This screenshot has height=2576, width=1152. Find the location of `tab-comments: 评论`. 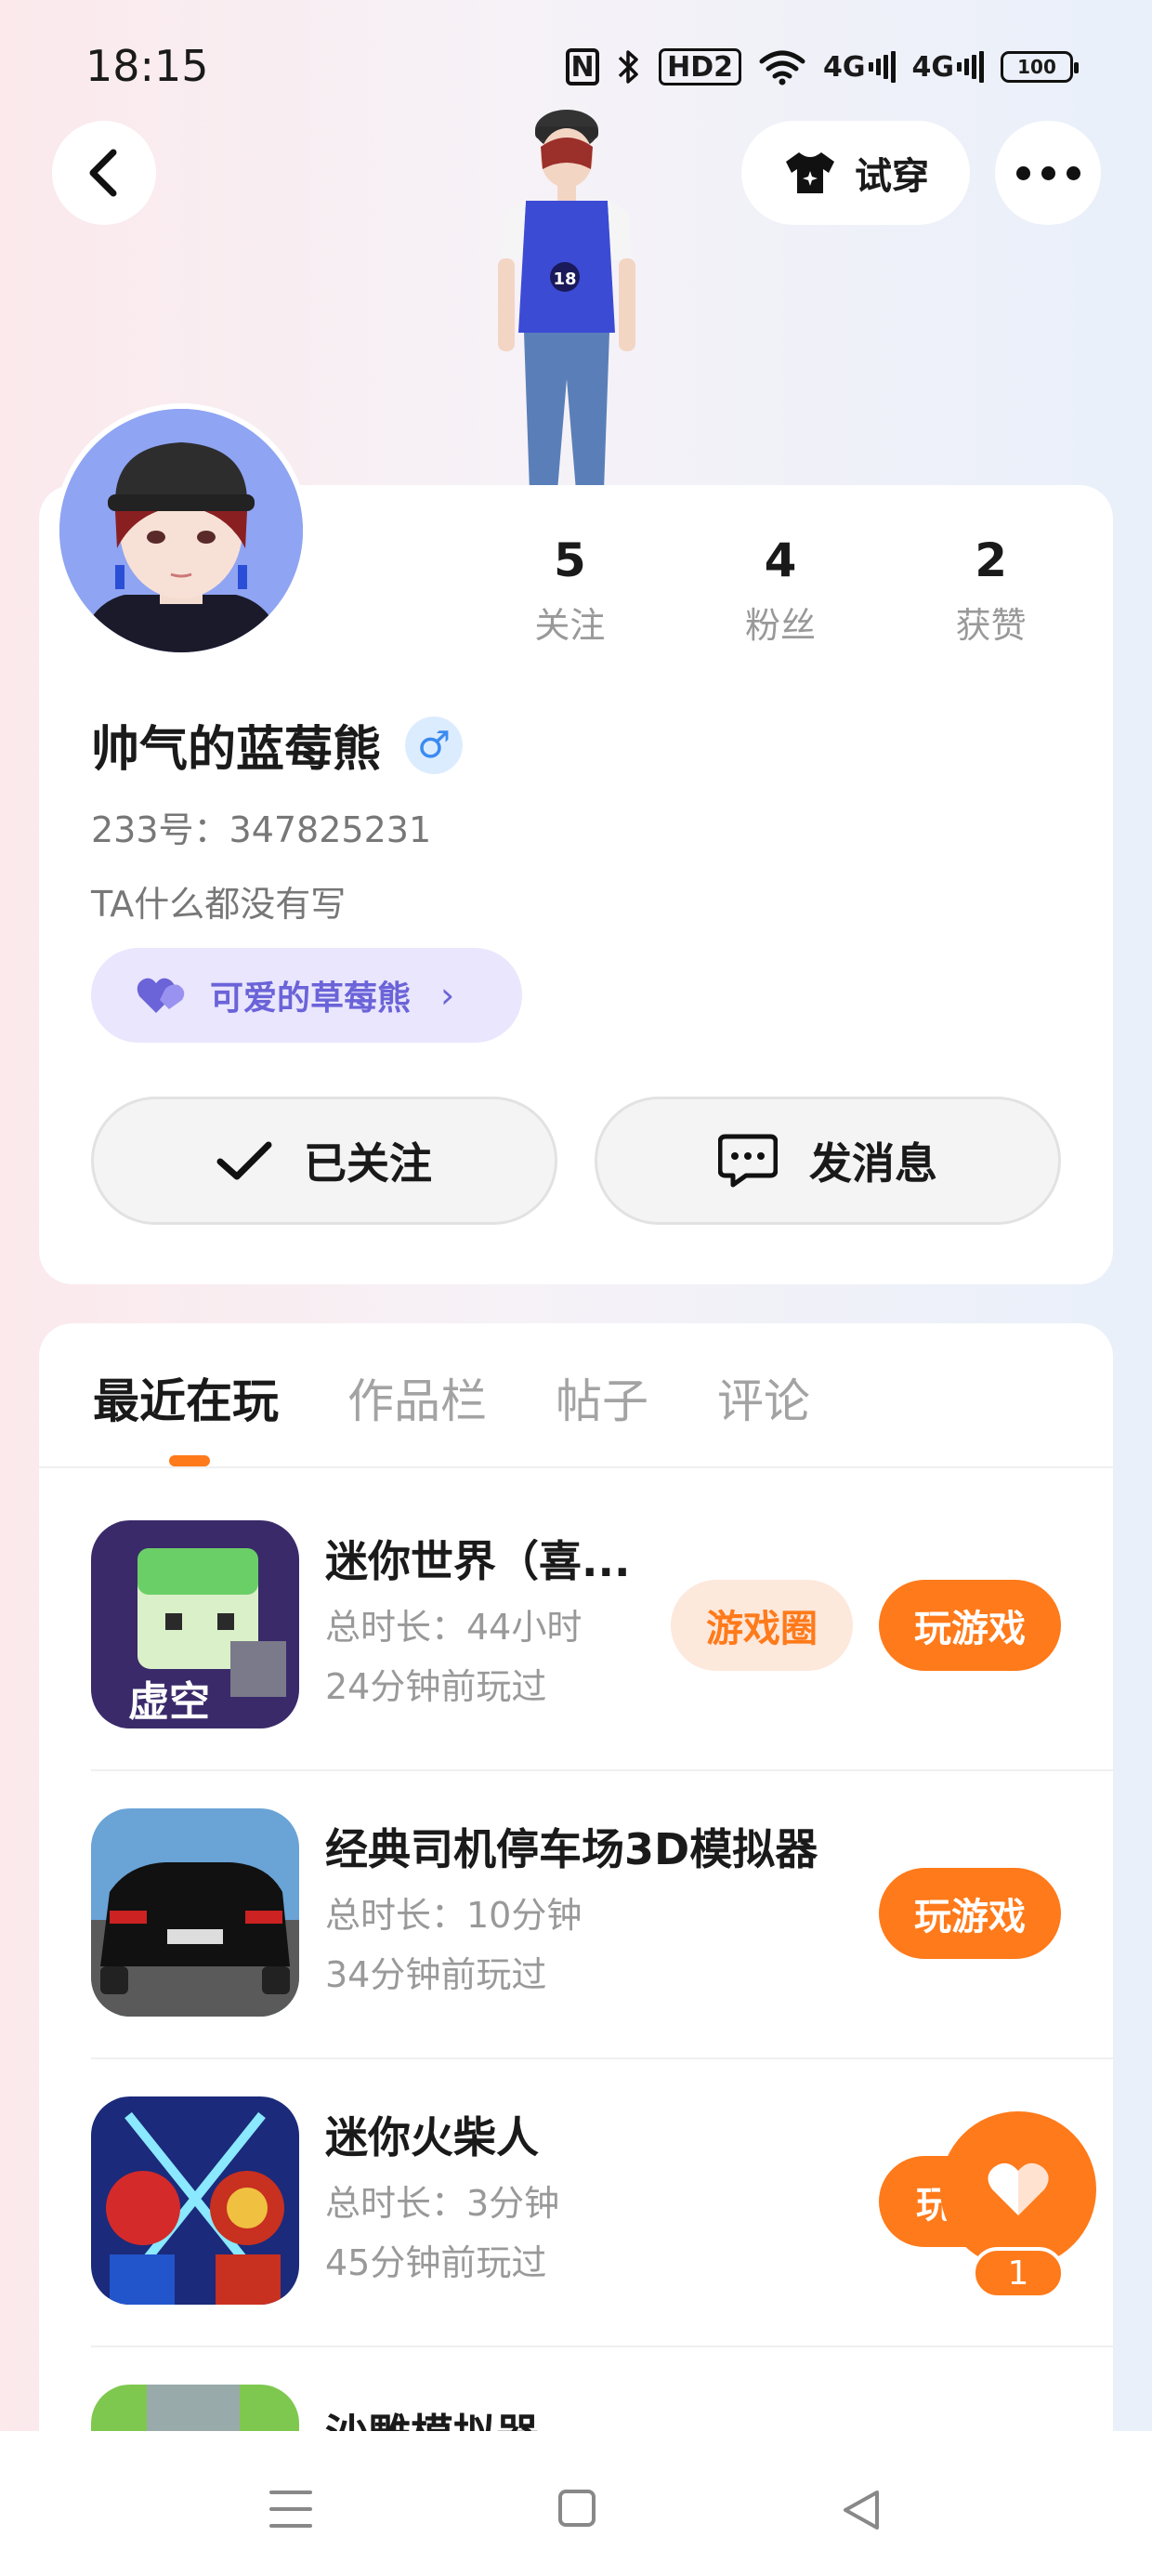

tab-comments: 评论 is located at coordinates (763, 1397).